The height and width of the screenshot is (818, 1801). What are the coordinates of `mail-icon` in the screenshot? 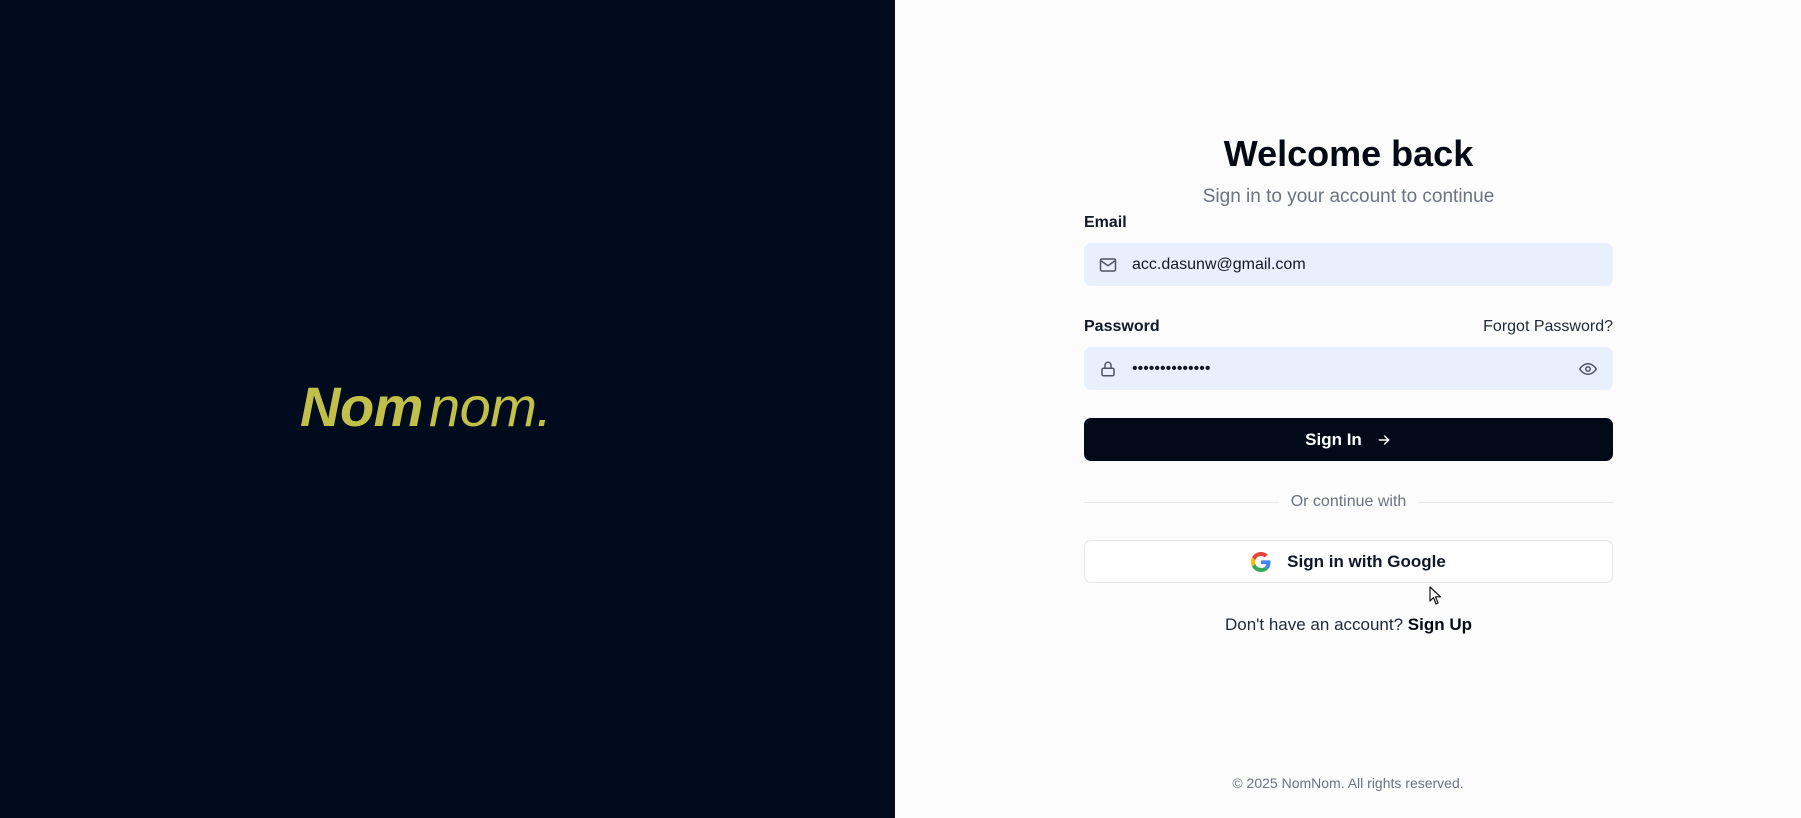 It's located at (1108, 265).